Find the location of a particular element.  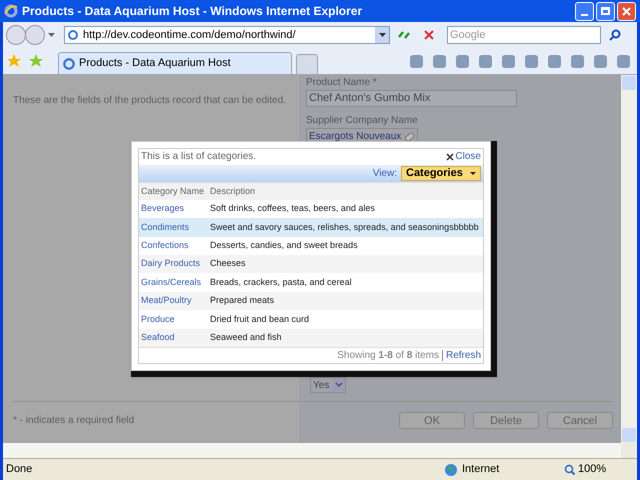

view-dropdown: Categories is located at coordinates (441, 173).